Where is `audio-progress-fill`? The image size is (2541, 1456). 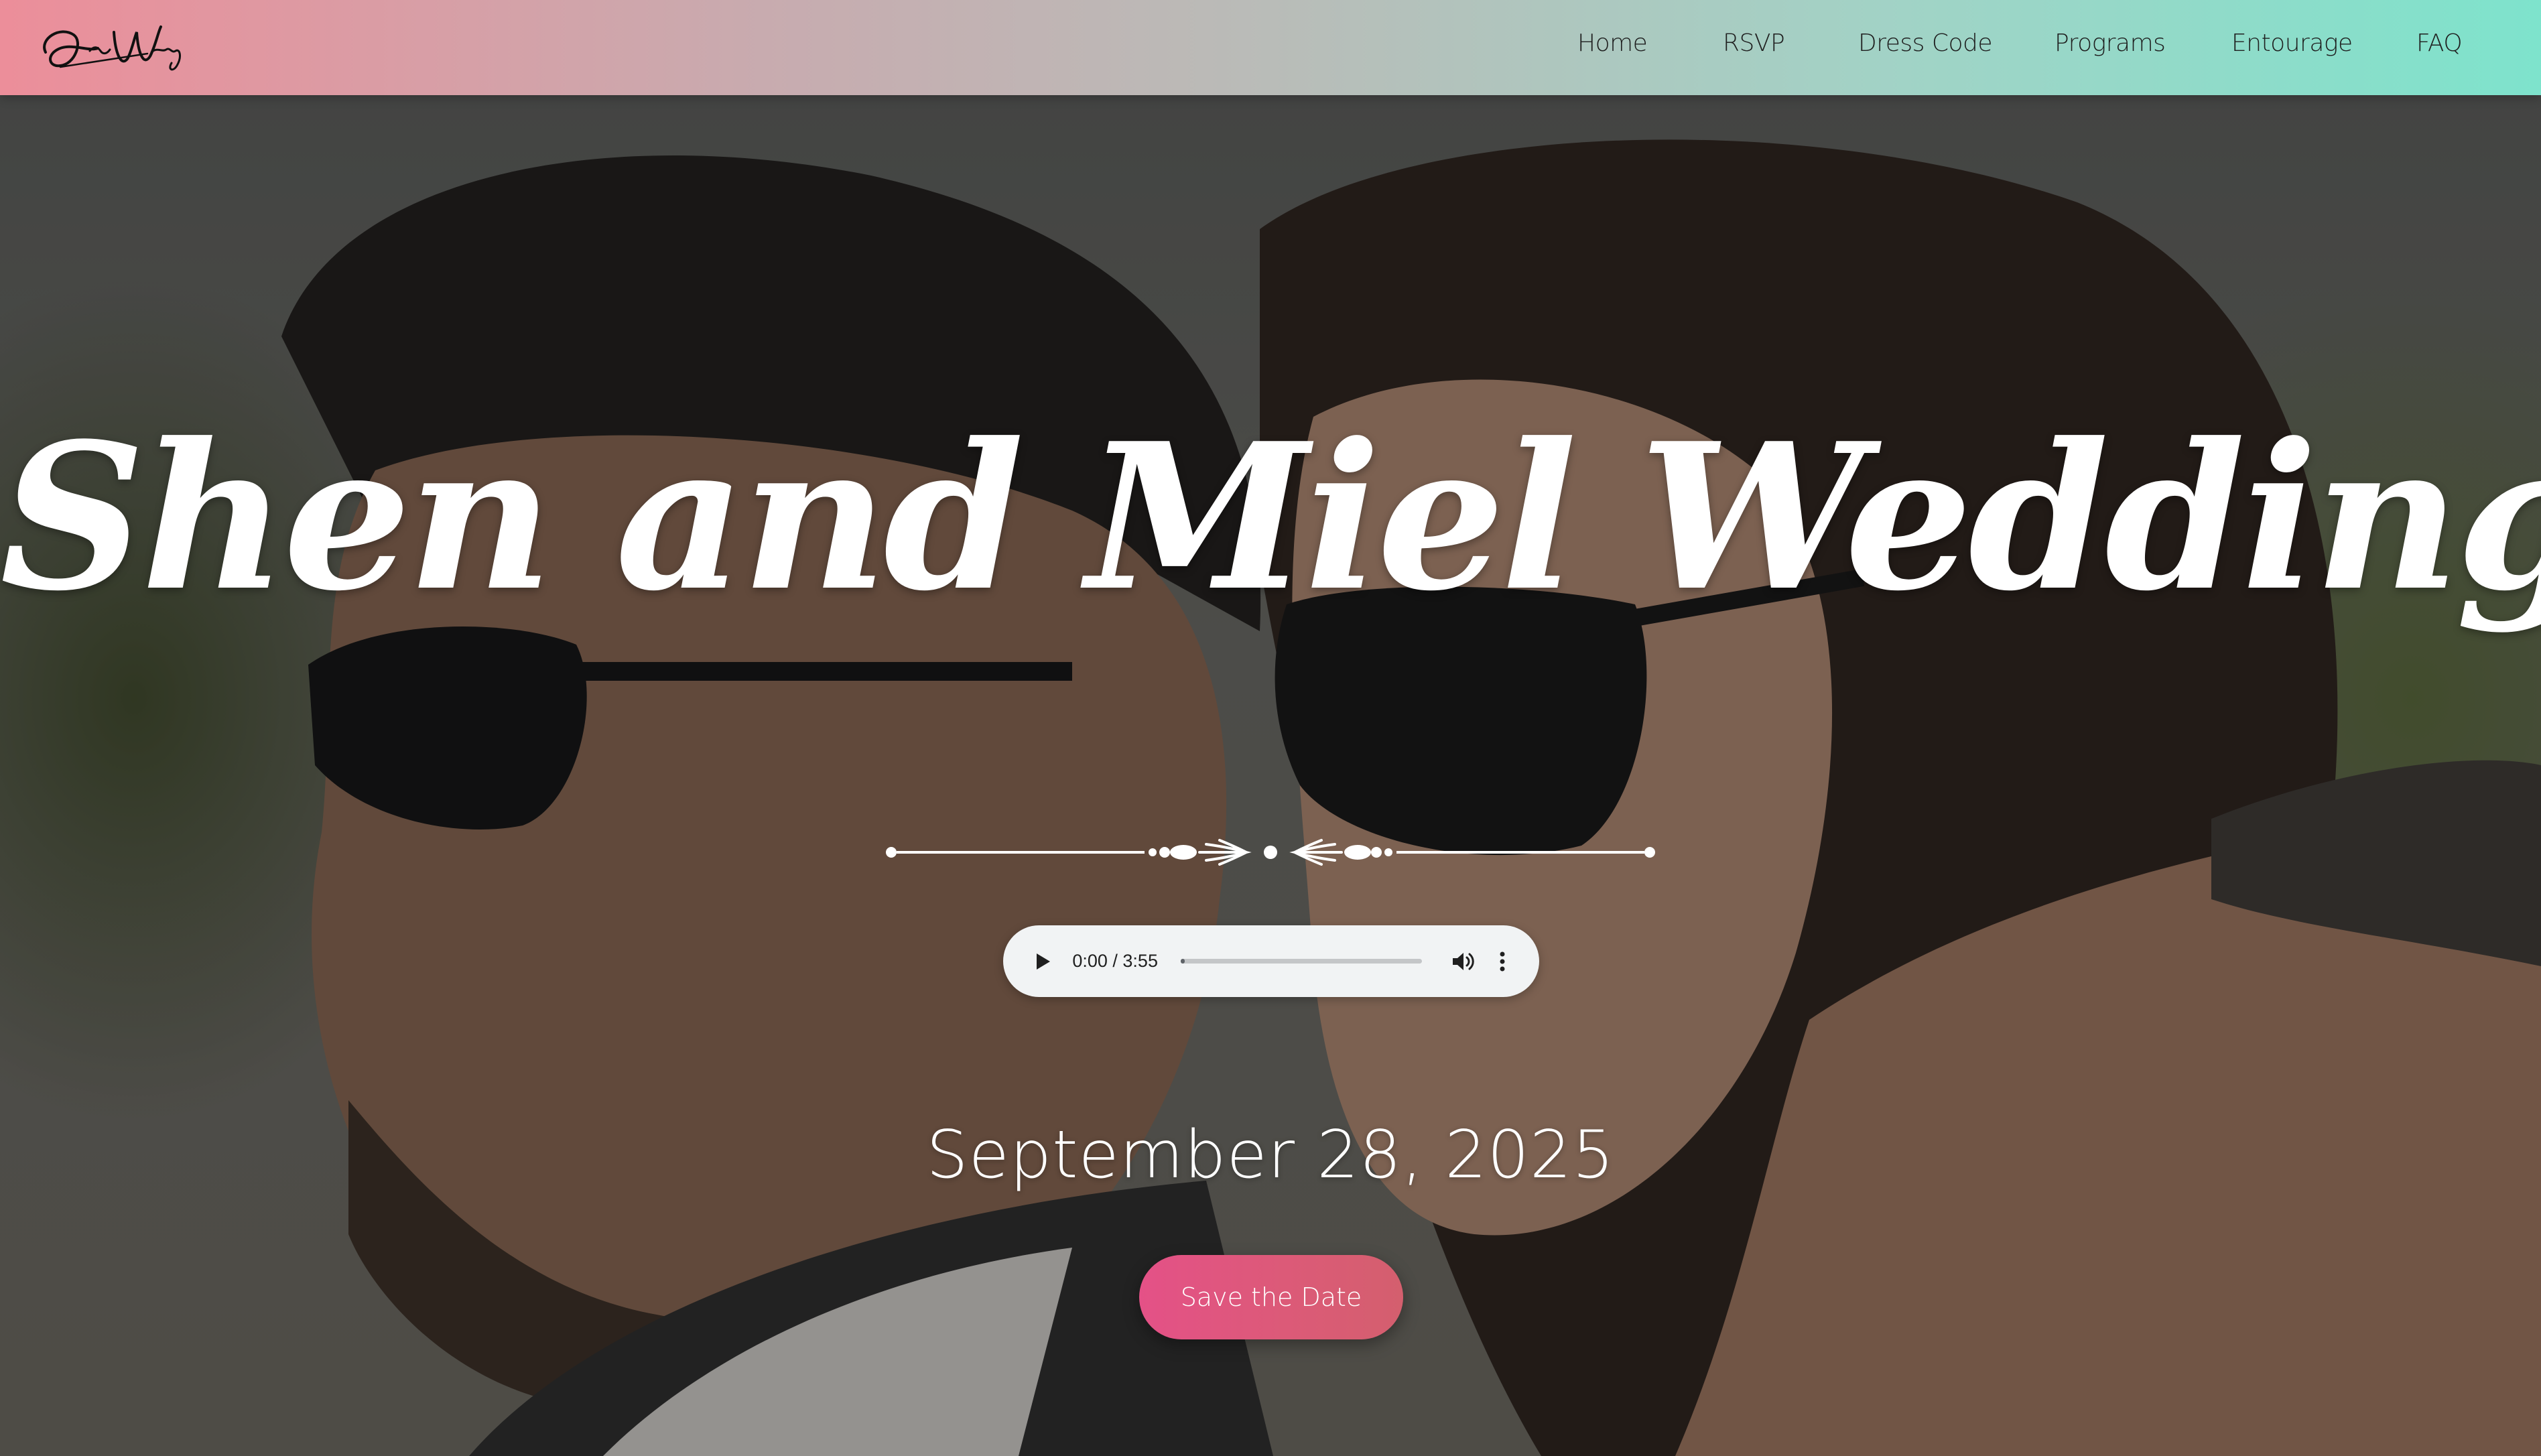 audio-progress-fill is located at coordinates (1183, 961).